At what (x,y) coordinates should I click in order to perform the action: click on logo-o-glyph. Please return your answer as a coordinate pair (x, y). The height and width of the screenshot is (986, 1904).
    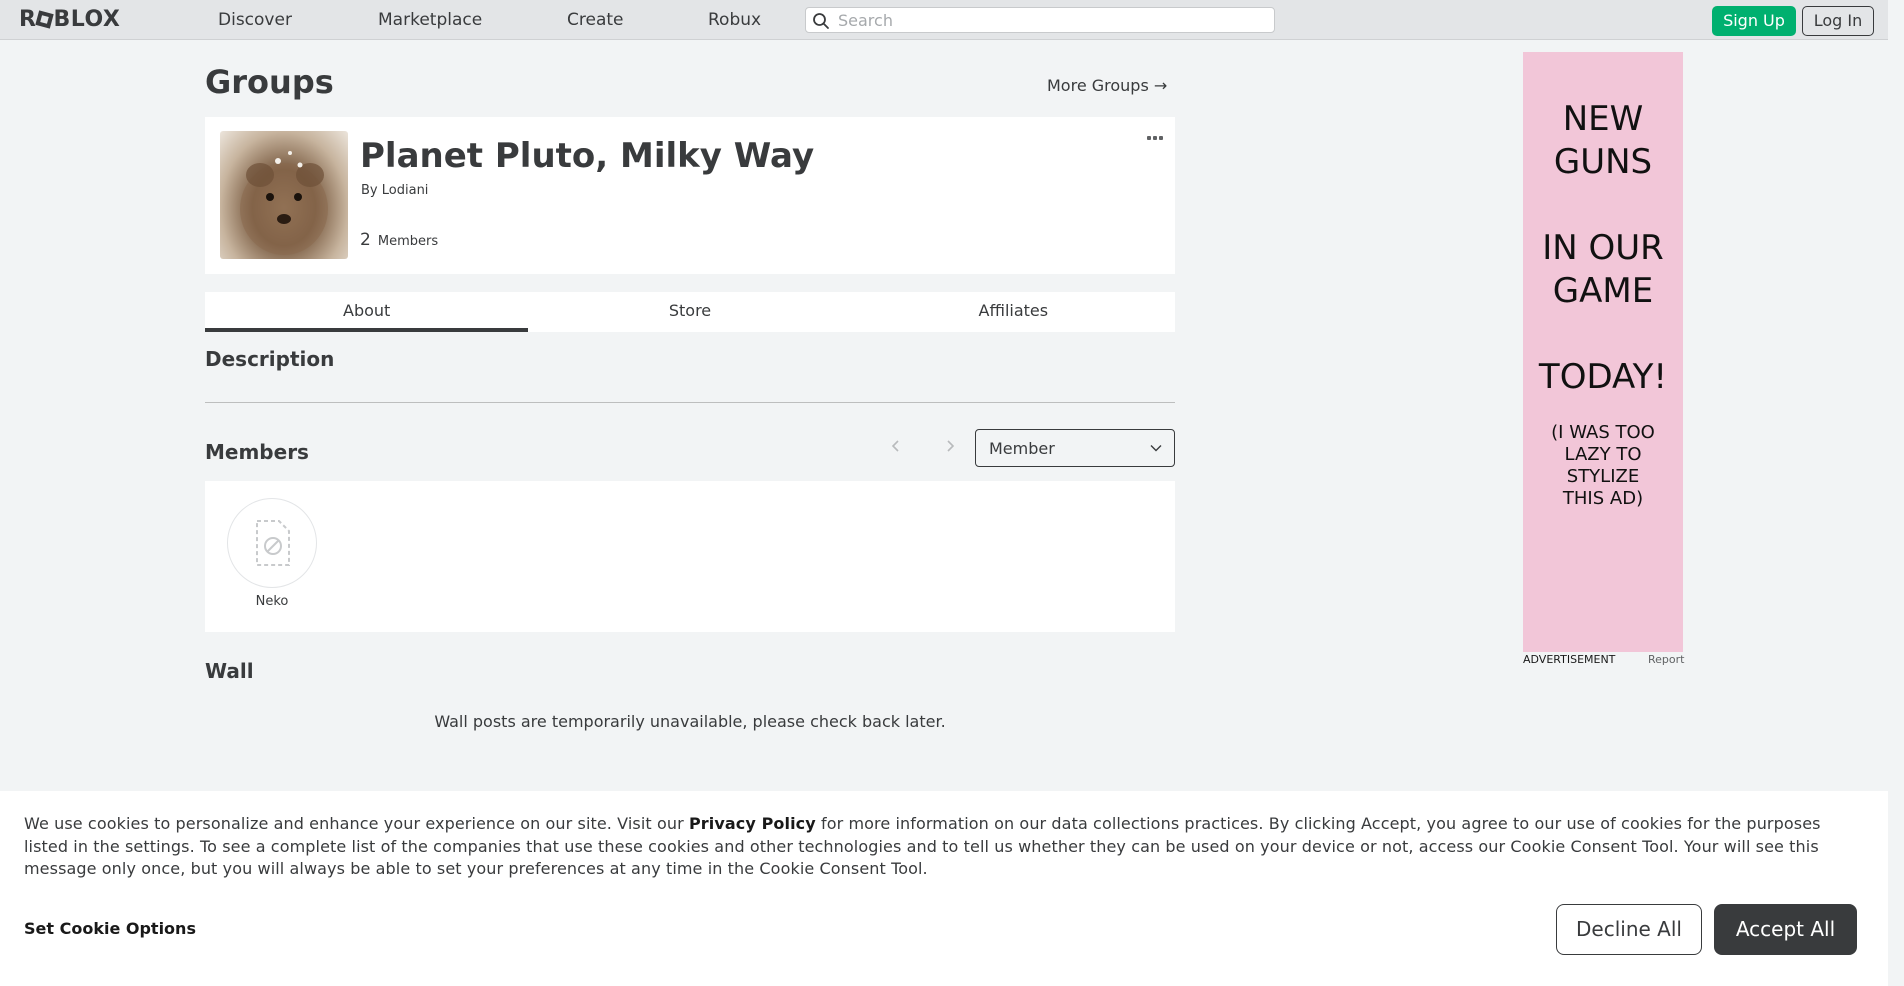
    Looking at the image, I should click on (45, 19).